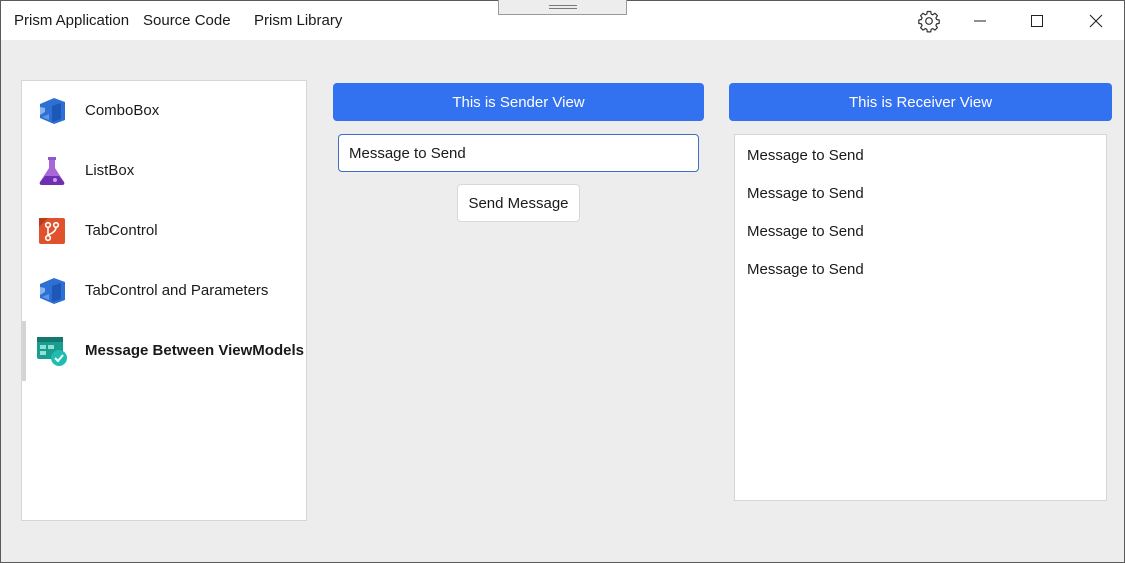  What do you see at coordinates (164, 171) in the screenshot?
I see `nav-item-listbox: ListBox` at bounding box center [164, 171].